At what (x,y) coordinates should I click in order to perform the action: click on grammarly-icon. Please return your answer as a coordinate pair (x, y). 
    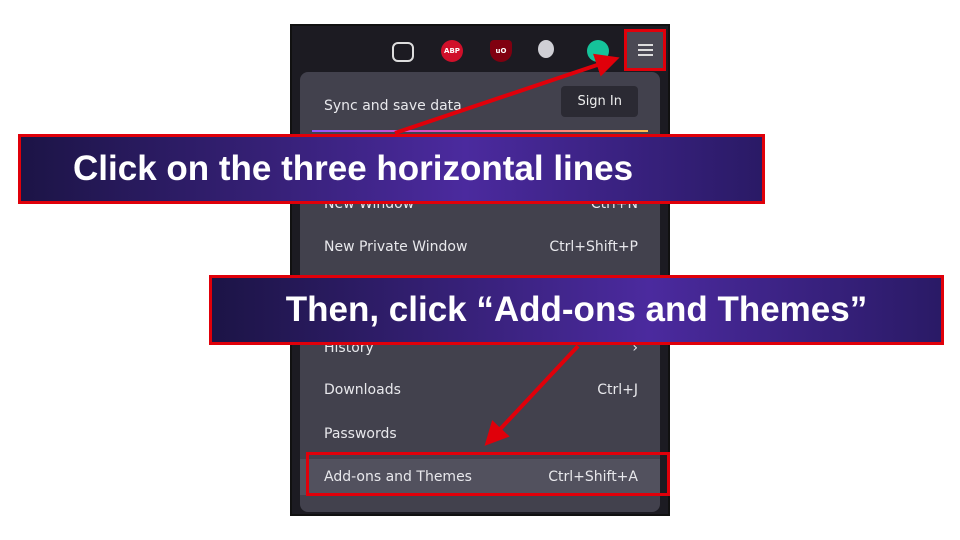
    Looking at the image, I should click on (598, 51).